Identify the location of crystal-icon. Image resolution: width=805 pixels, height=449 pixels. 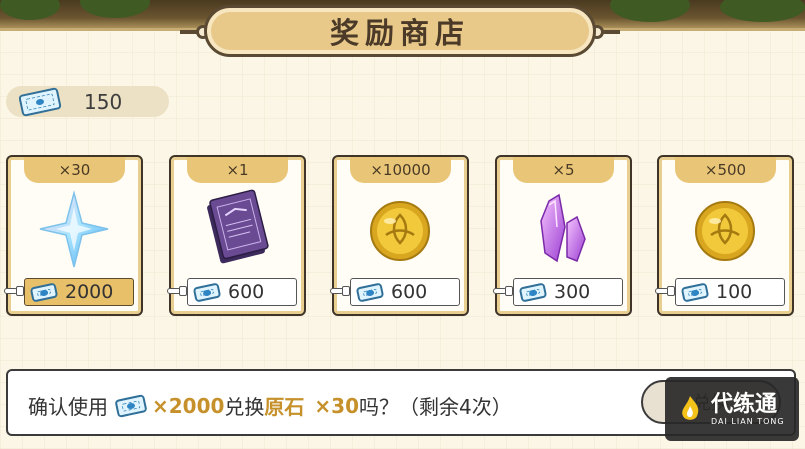
(563, 228).